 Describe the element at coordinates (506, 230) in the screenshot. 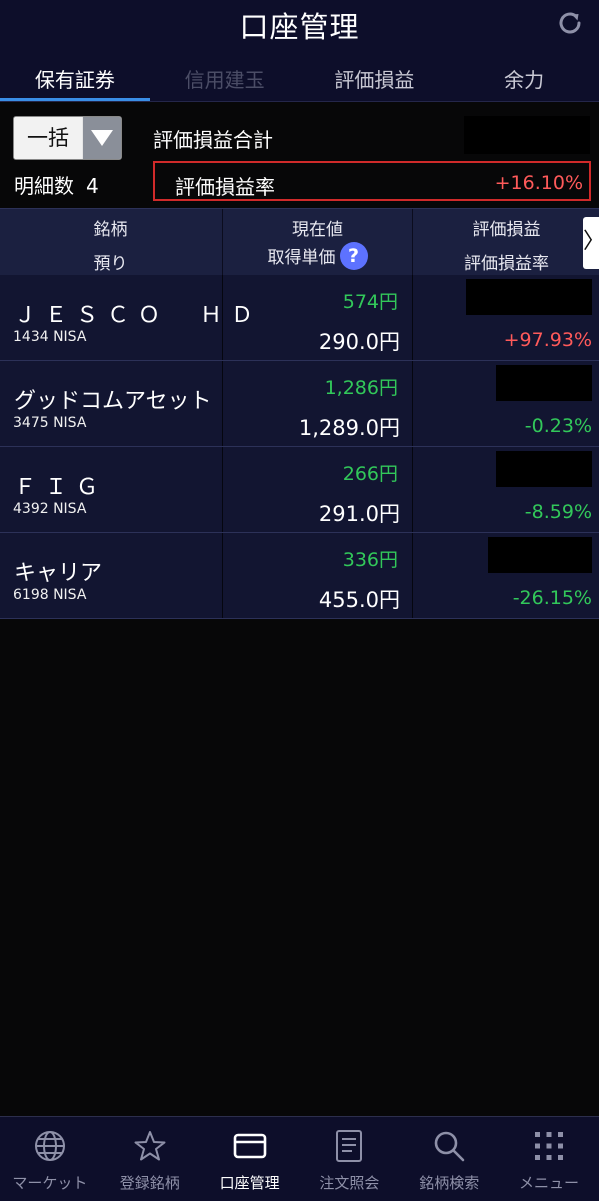

I see `col-header-pl-label: 評価損益` at that location.